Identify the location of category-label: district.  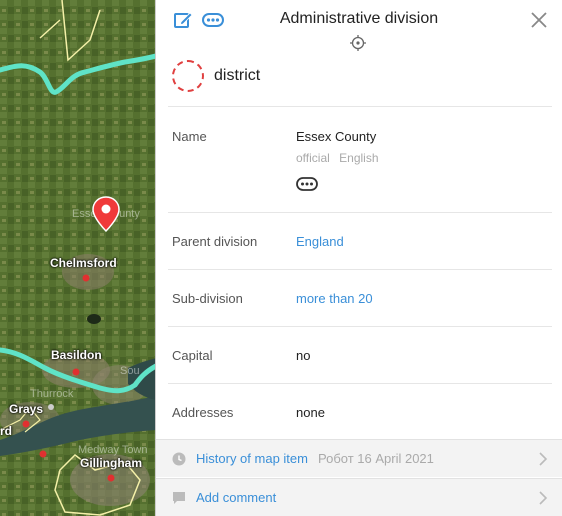
(237, 75).